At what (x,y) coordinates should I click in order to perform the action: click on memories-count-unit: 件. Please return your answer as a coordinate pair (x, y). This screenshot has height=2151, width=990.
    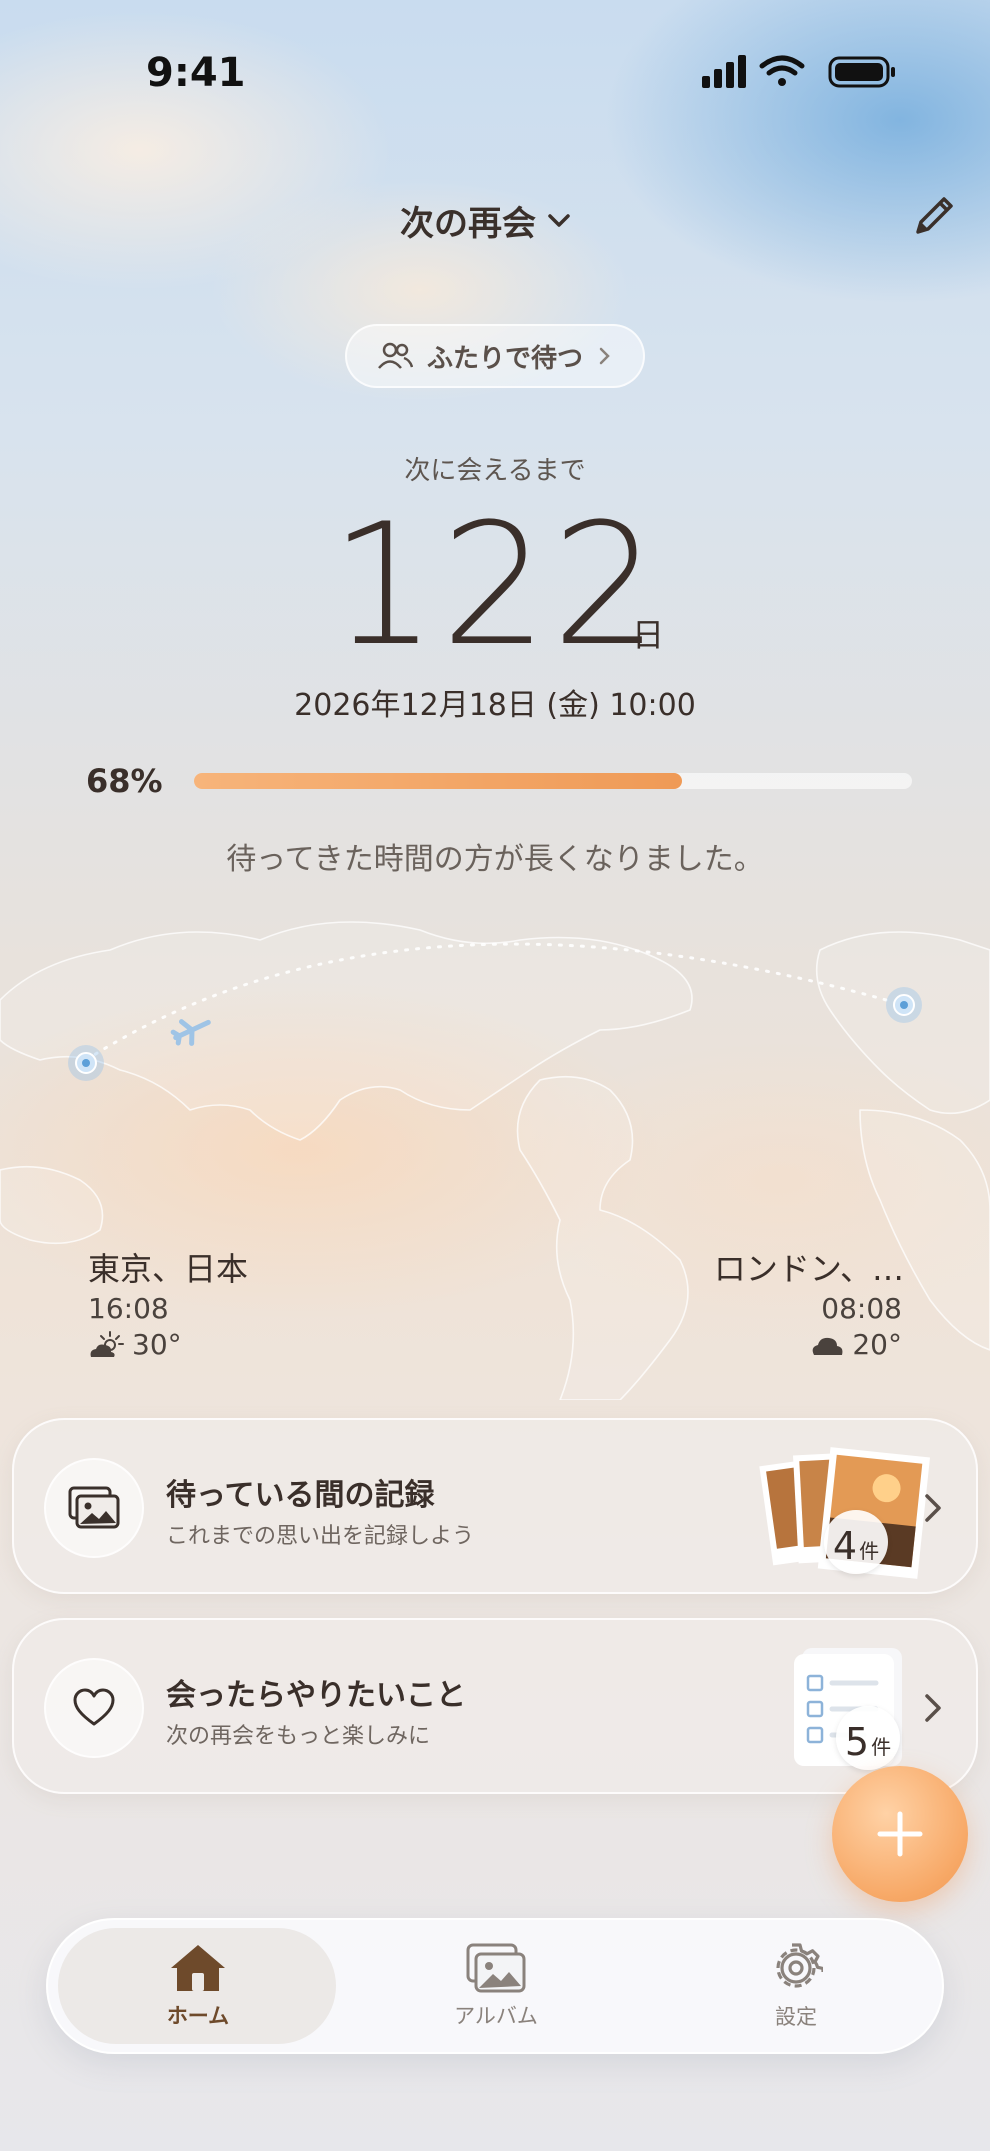
    Looking at the image, I should click on (869, 1551).